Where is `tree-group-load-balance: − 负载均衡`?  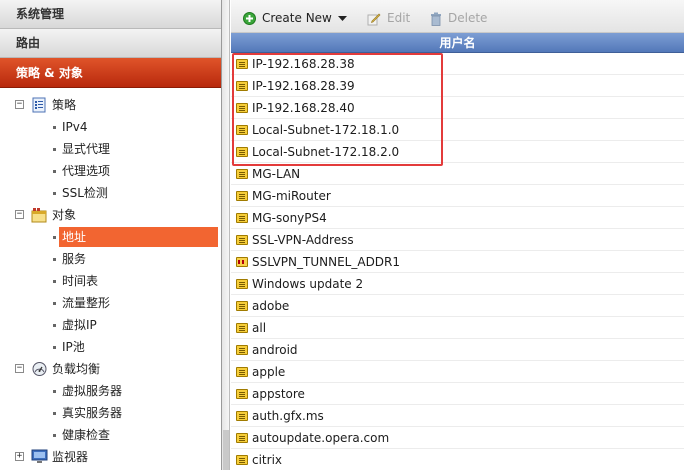
tree-group-load-balance: − 负载均衡 is located at coordinates (110, 369).